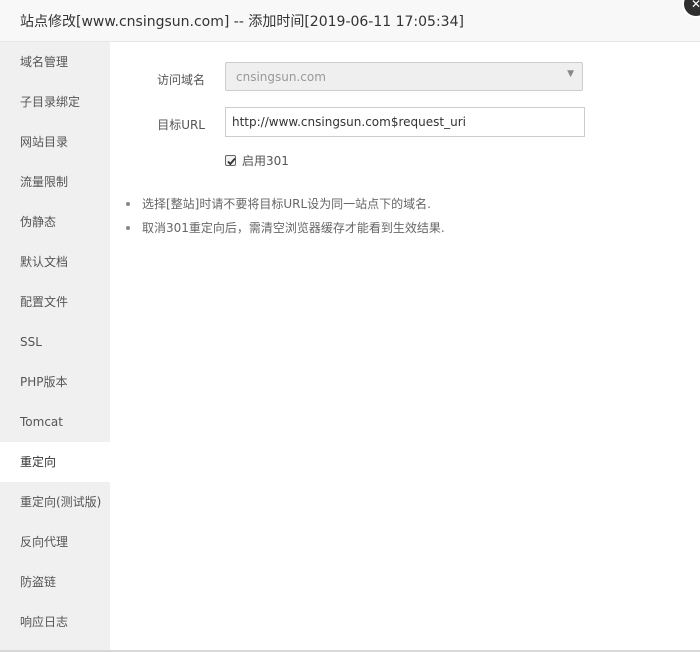 The height and width of the screenshot is (652, 700). I want to click on sidebar-item-default-document: 默认文档, so click(55, 262).